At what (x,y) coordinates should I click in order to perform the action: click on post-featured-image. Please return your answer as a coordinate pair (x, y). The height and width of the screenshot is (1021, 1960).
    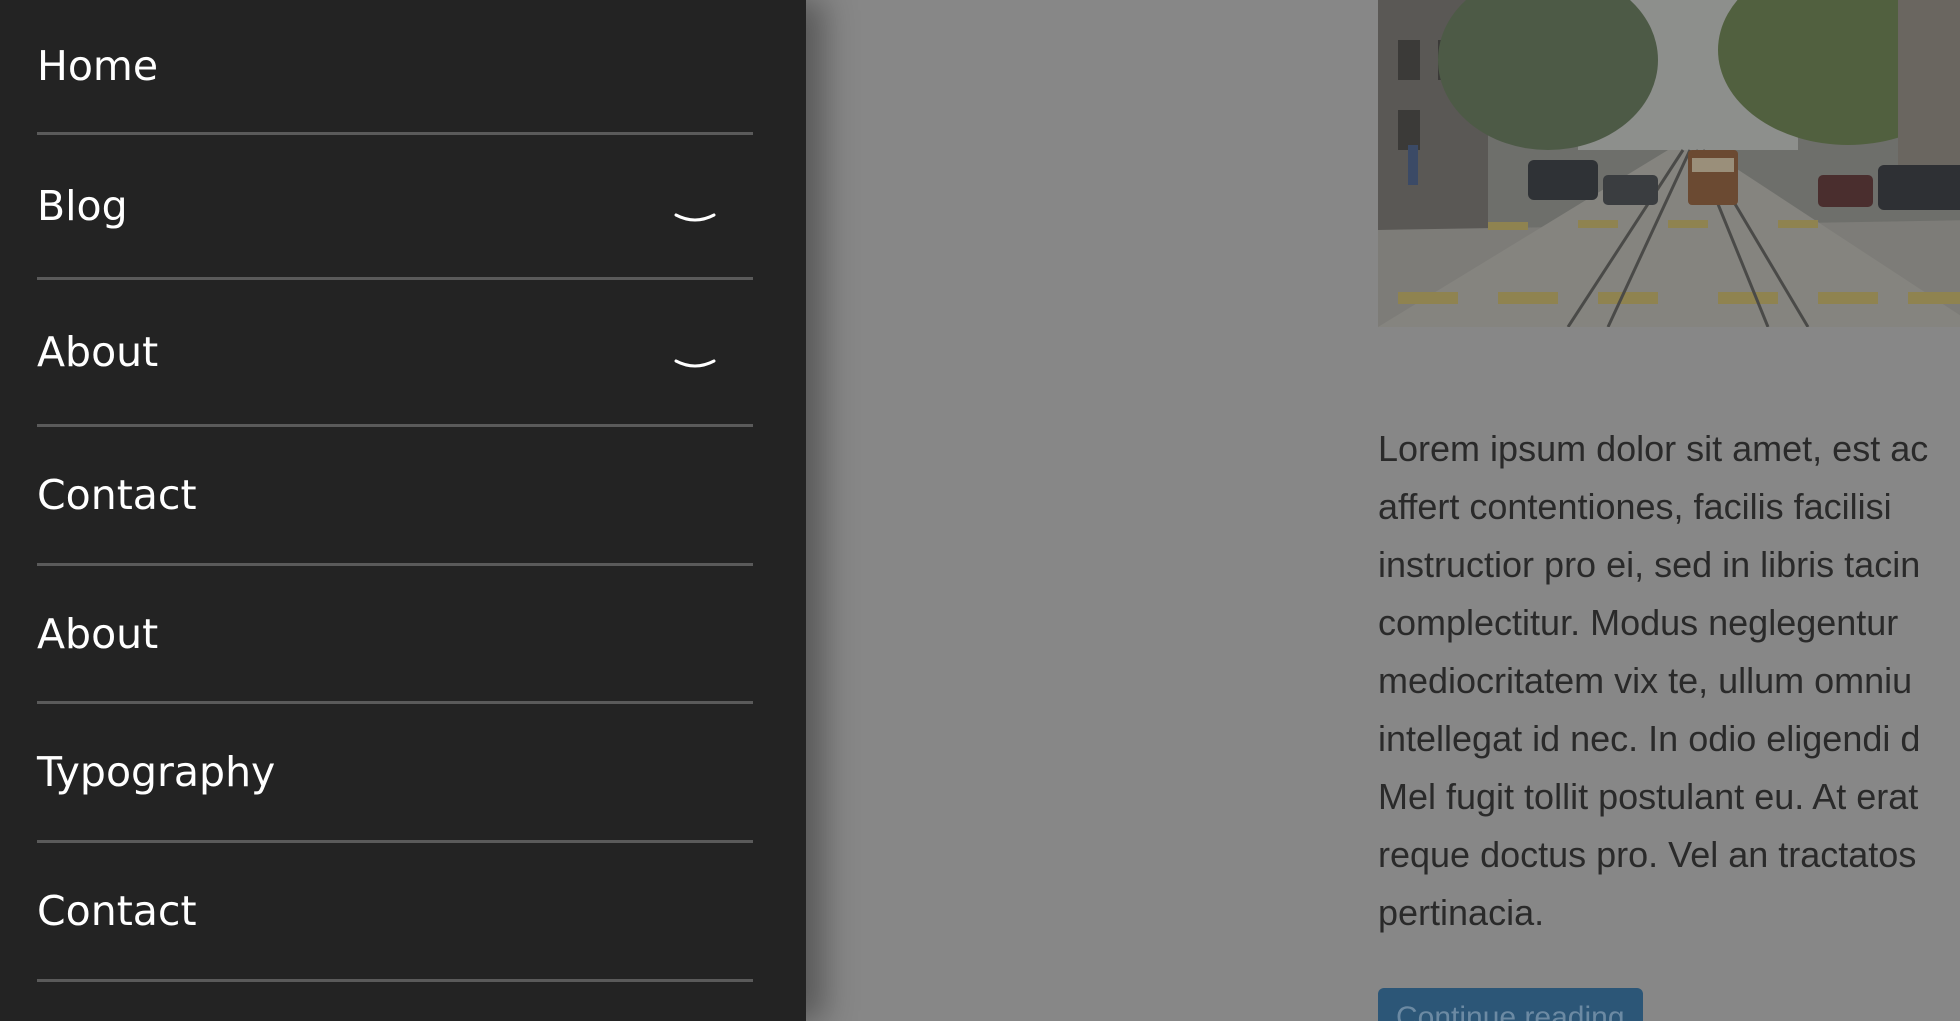
    Looking at the image, I should click on (1669, 163).